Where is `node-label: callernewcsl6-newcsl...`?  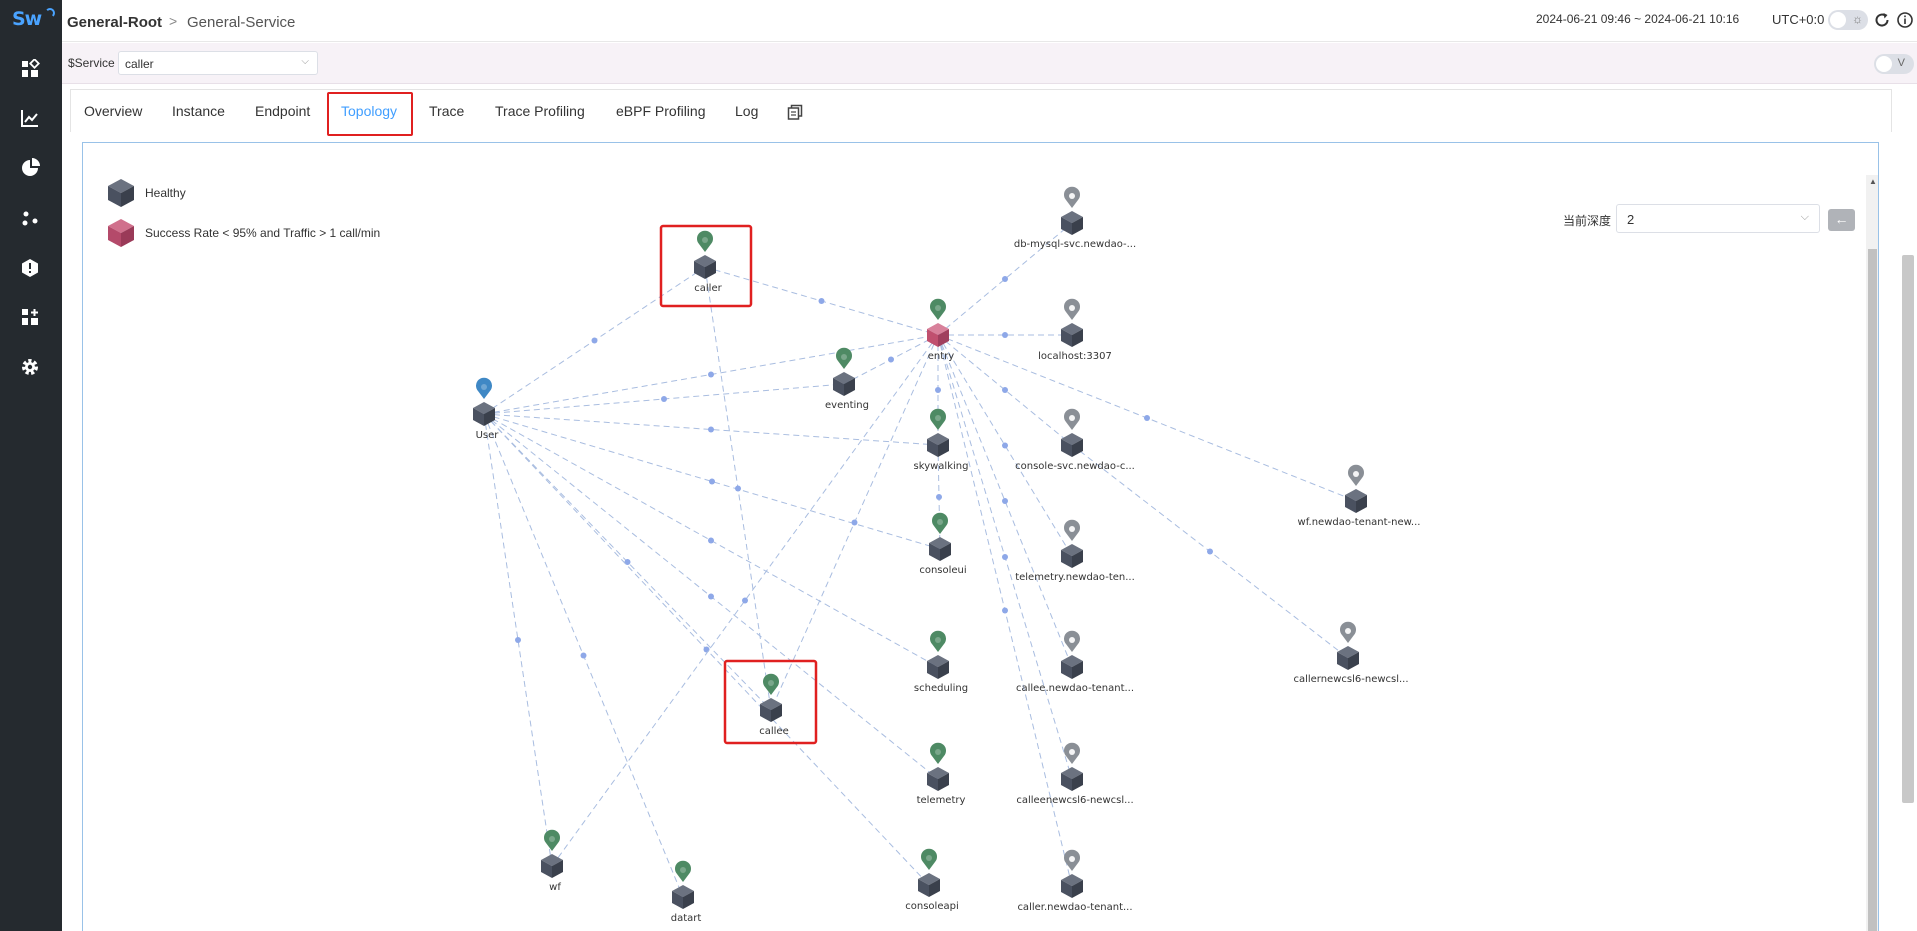
node-label: callernewcsl6-newcsl... is located at coordinates (1350, 679).